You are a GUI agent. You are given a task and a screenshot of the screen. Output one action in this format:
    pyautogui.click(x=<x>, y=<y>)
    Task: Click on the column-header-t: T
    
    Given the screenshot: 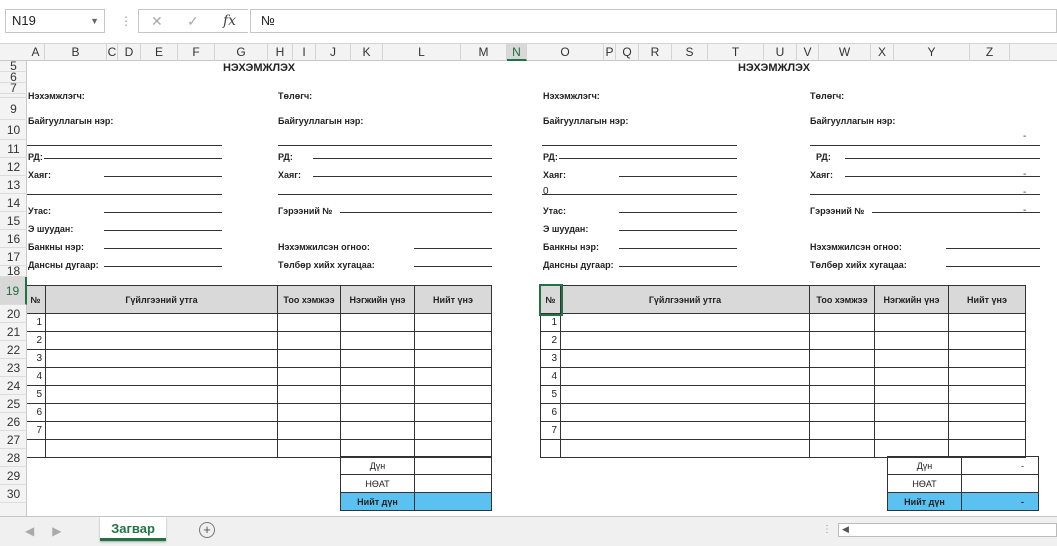 What is the action you would take?
    pyautogui.click(x=736, y=52)
    